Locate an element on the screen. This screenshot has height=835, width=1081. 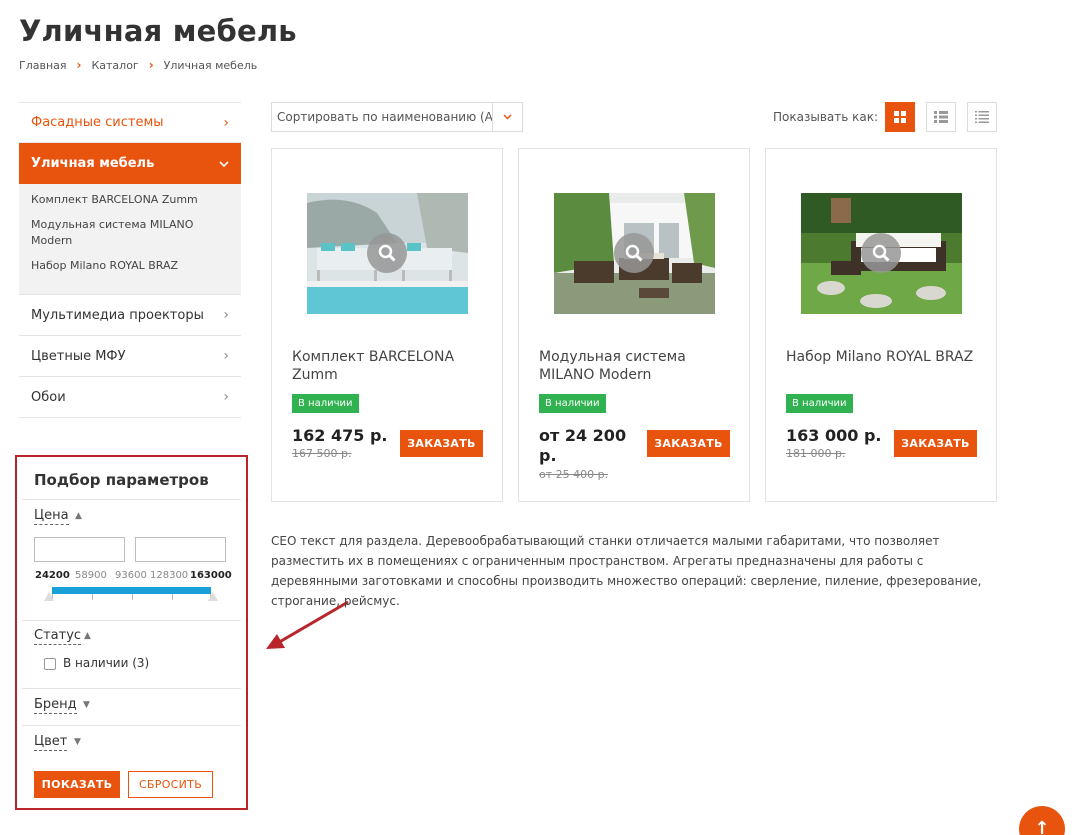
grid-icon is located at coordinates (900, 117).